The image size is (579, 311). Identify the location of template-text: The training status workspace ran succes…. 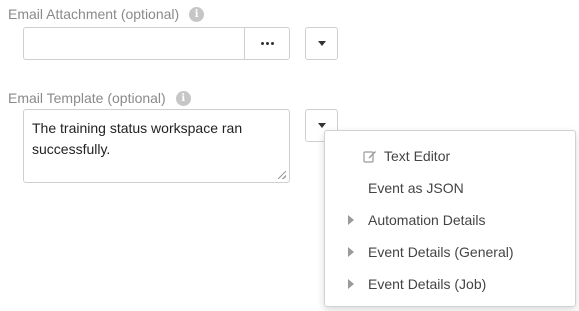
(137, 138).